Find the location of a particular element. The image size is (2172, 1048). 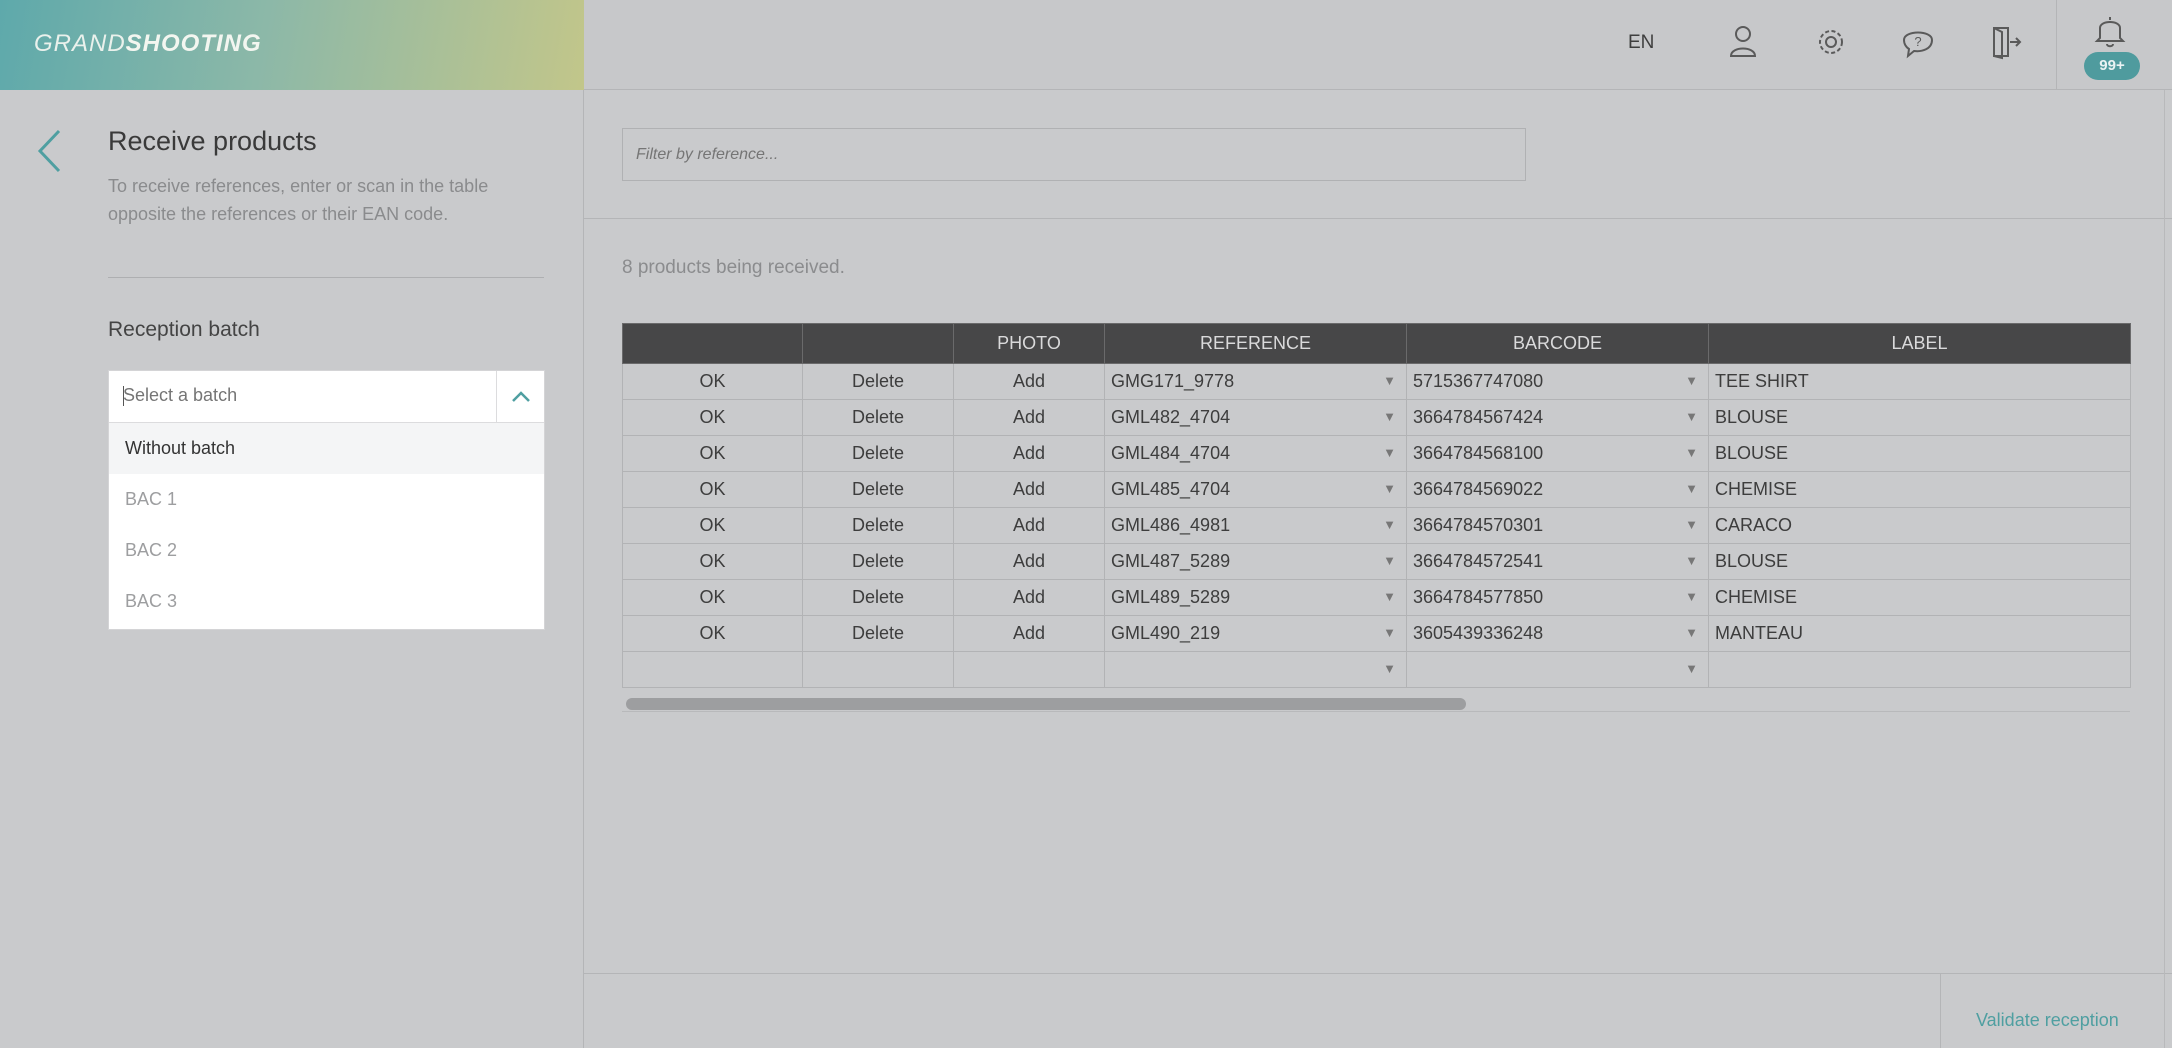

batch-select-header is located at coordinates (326, 397).